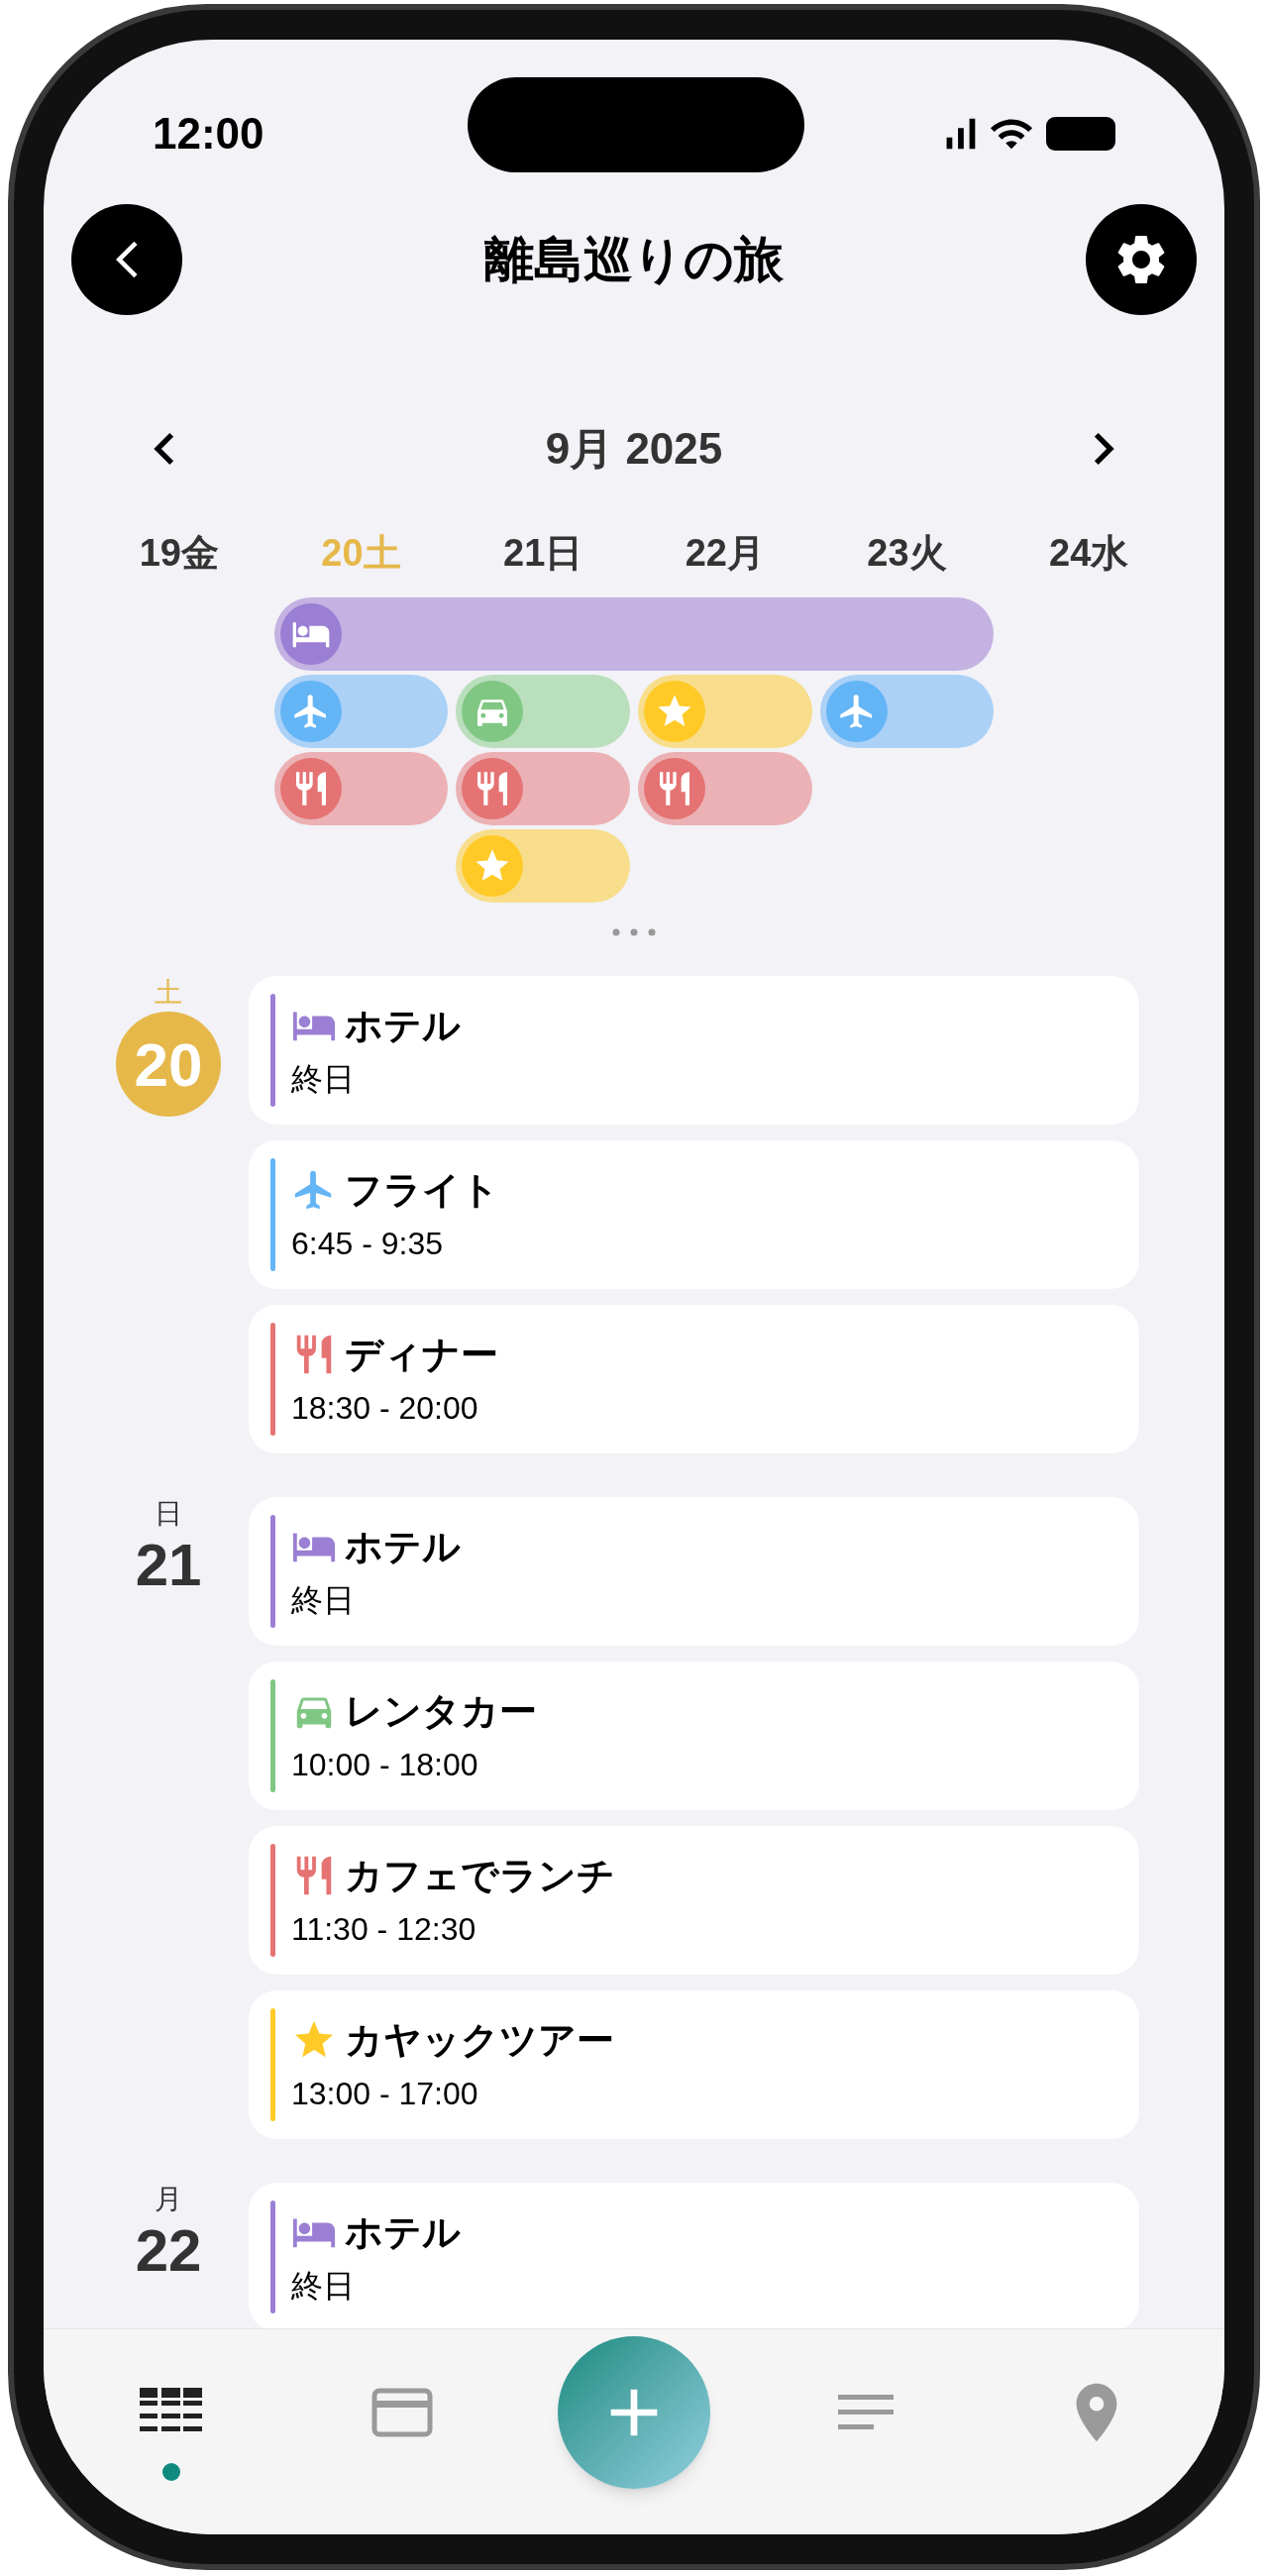 The width and height of the screenshot is (1268, 2576). Describe the element at coordinates (422, 1190) in the screenshot. I see `event-title: フライト` at that location.